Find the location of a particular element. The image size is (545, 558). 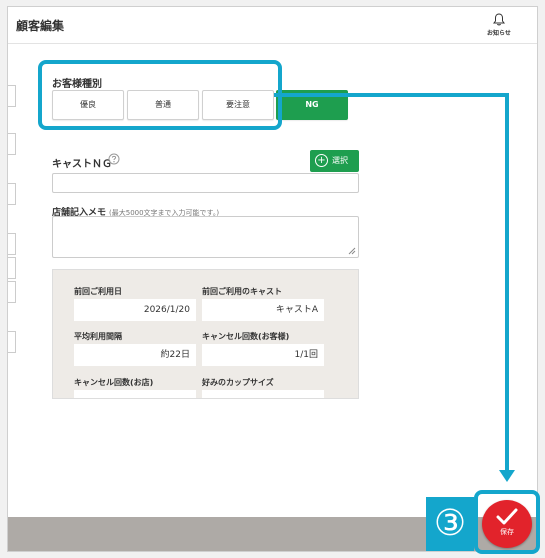

cast-select-button: + 選択 is located at coordinates (334, 161).